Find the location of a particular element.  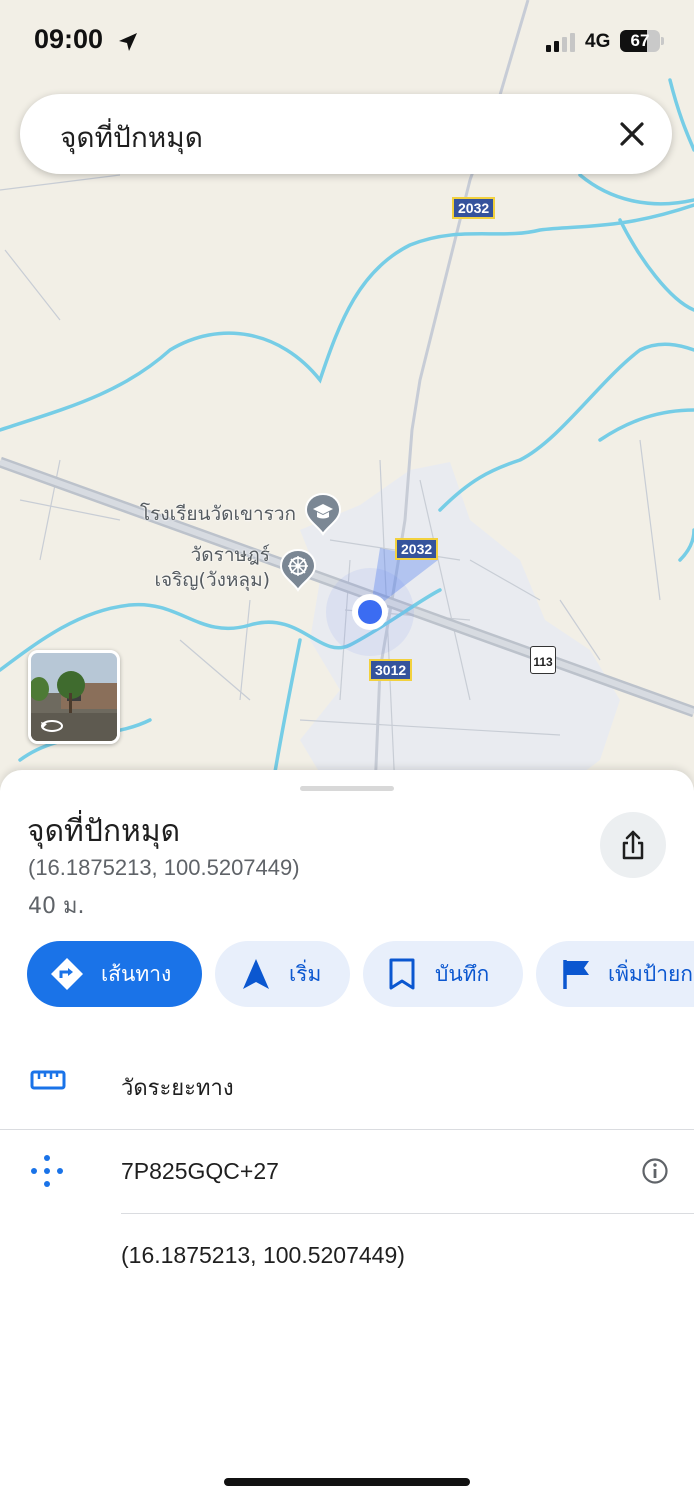

sheet-drag-handle is located at coordinates (347, 788).